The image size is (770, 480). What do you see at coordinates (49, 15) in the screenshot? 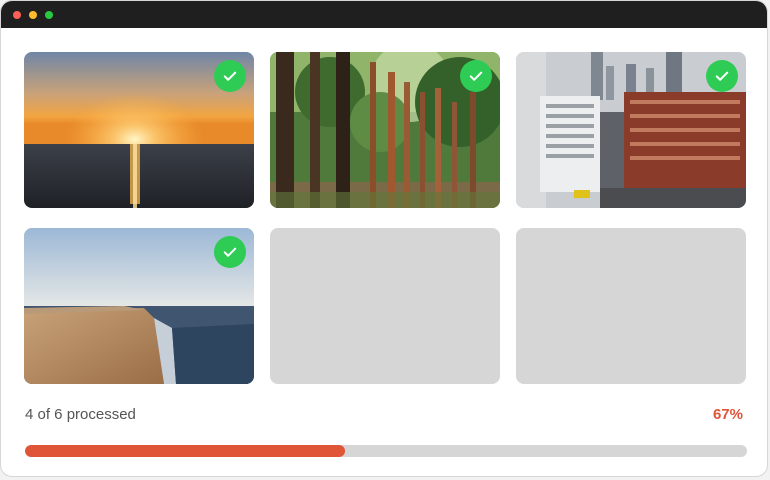
I see `maximize-window-button` at bounding box center [49, 15].